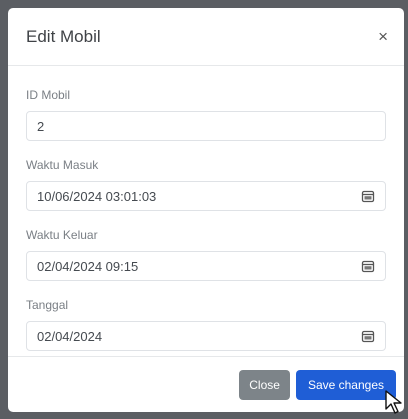 The image size is (408, 419). What do you see at coordinates (383, 36) in the screenshot?
I see `close-icon: ×` at bounding box center [383, 36].